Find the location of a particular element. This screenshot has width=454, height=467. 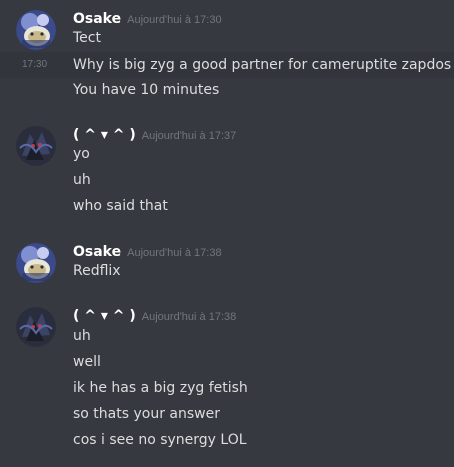

message-header: Osake Aujourd'hui à 17:38 is located at coordinates (147, 251).